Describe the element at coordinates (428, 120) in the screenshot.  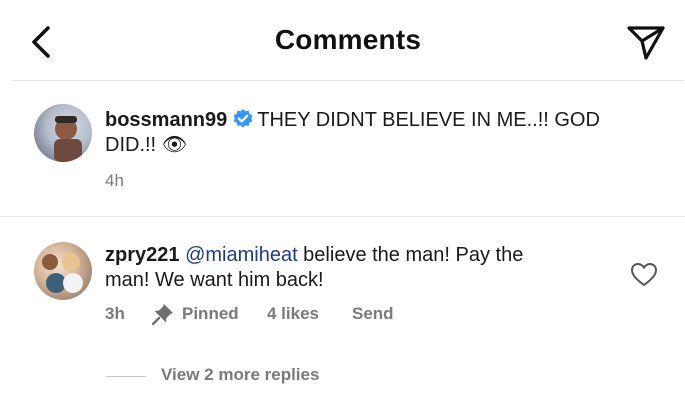
I see `caption-text: THEY DIDNT BELIEVE IN ME..!! GOD` at that location.